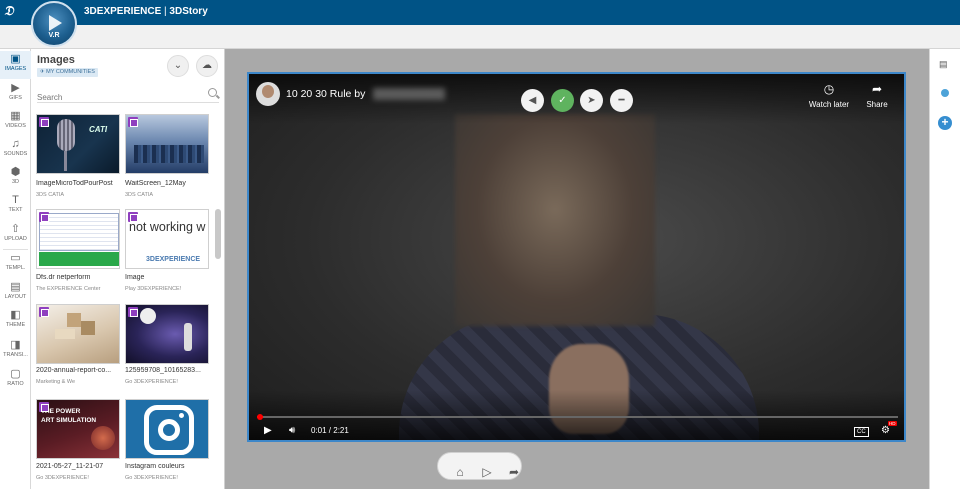 The width and height of the screenshot is (960, 489). I want to click on thumbnail-micro: CATI, so click(78, 144).